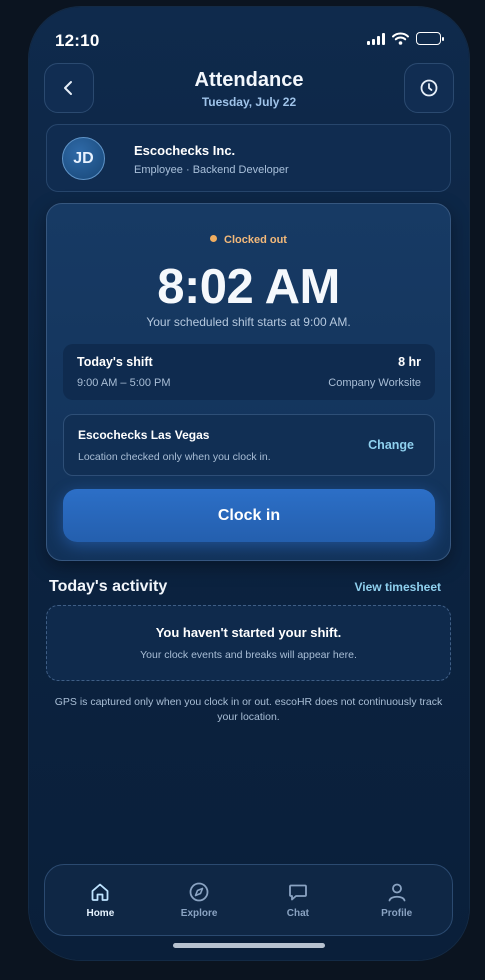 The width and height of the screenshot is (485, 980). I want to click on shift-title: Today's shift, so click(115, 362).